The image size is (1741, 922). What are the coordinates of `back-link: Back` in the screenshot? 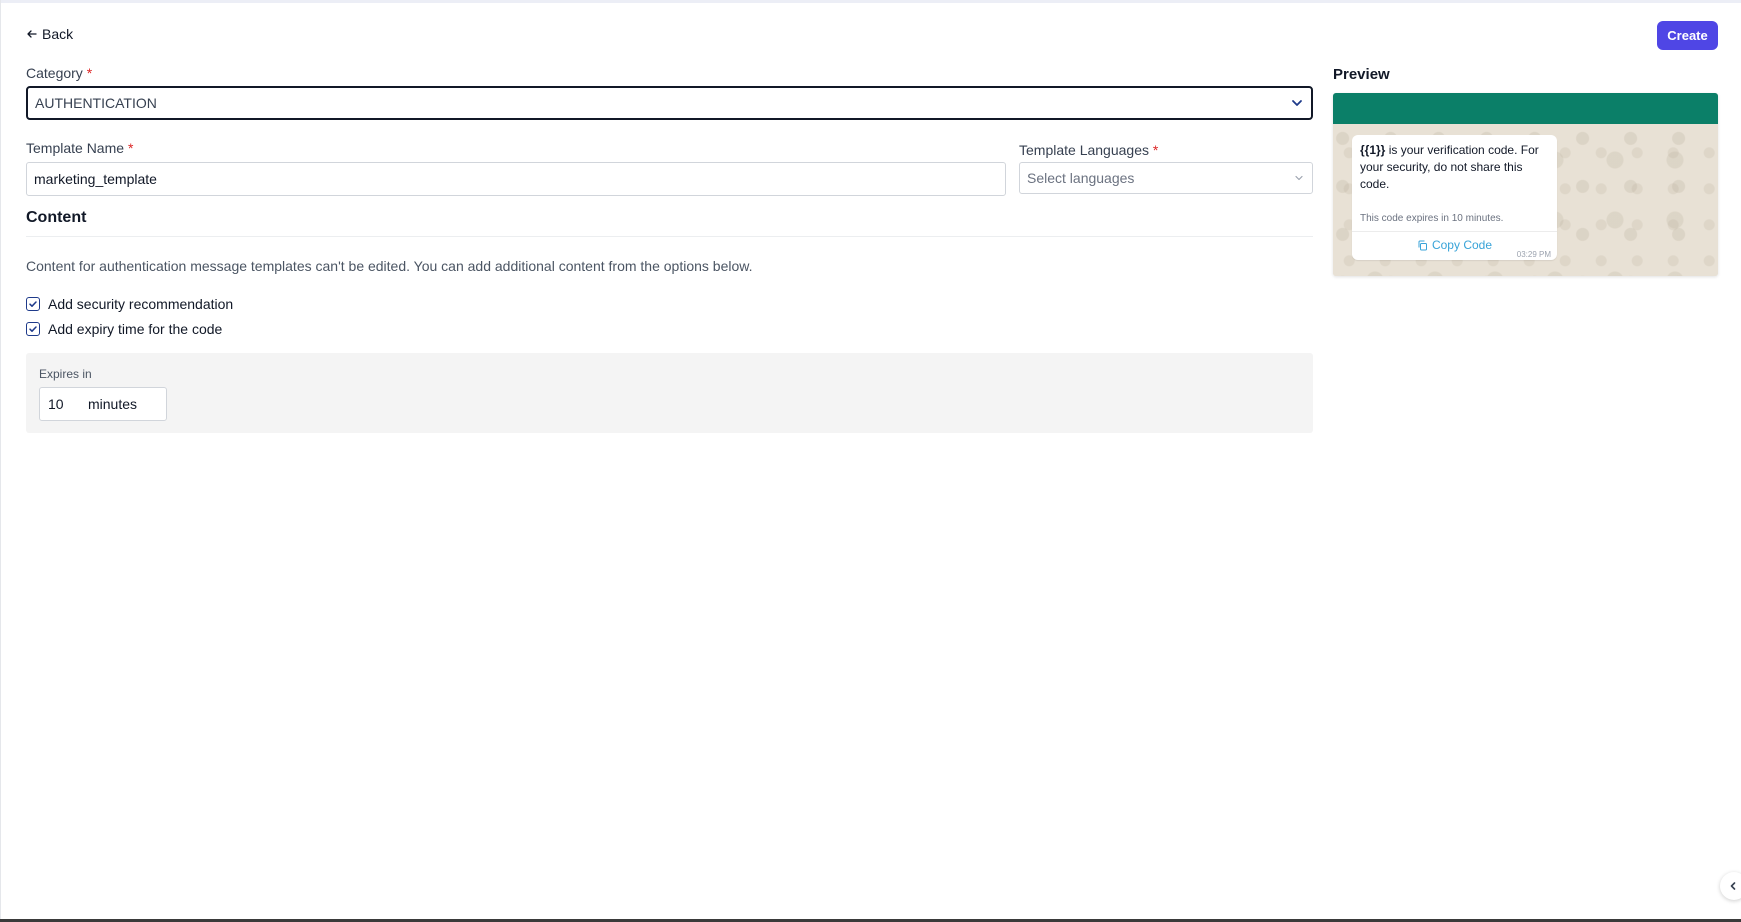 It's located at (49, 34).